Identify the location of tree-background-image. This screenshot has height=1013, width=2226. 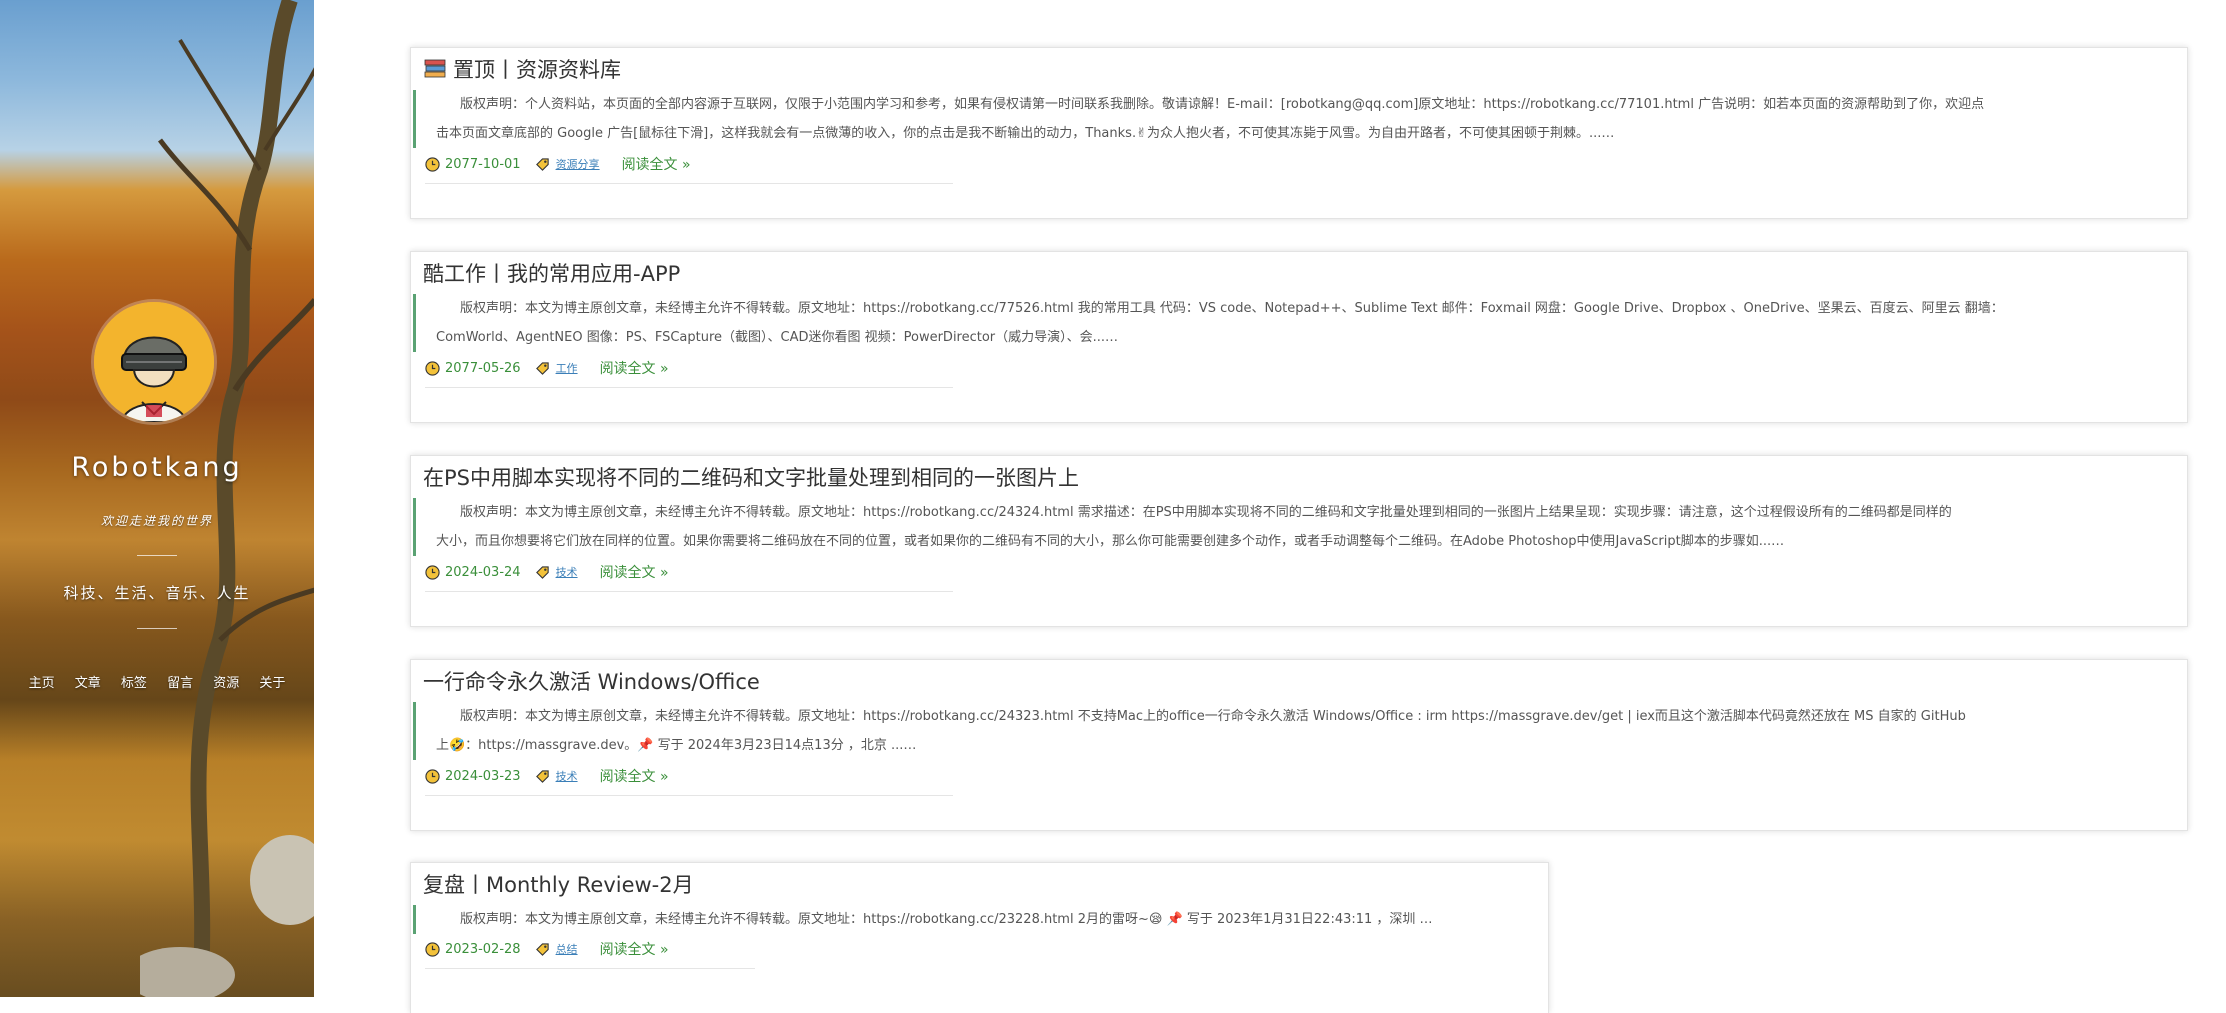
(227, 498).